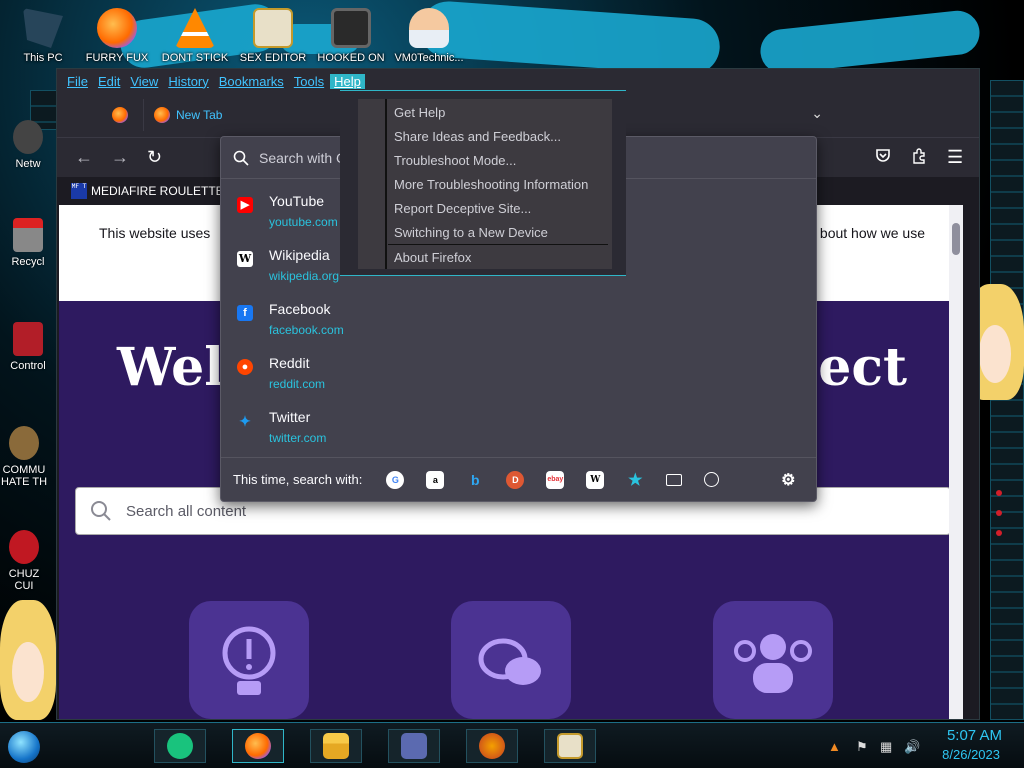 The image size is (1024, 768). Describe the element at coordinates (84, 157) in the screenshot. I see `back-button: ←` at that location.